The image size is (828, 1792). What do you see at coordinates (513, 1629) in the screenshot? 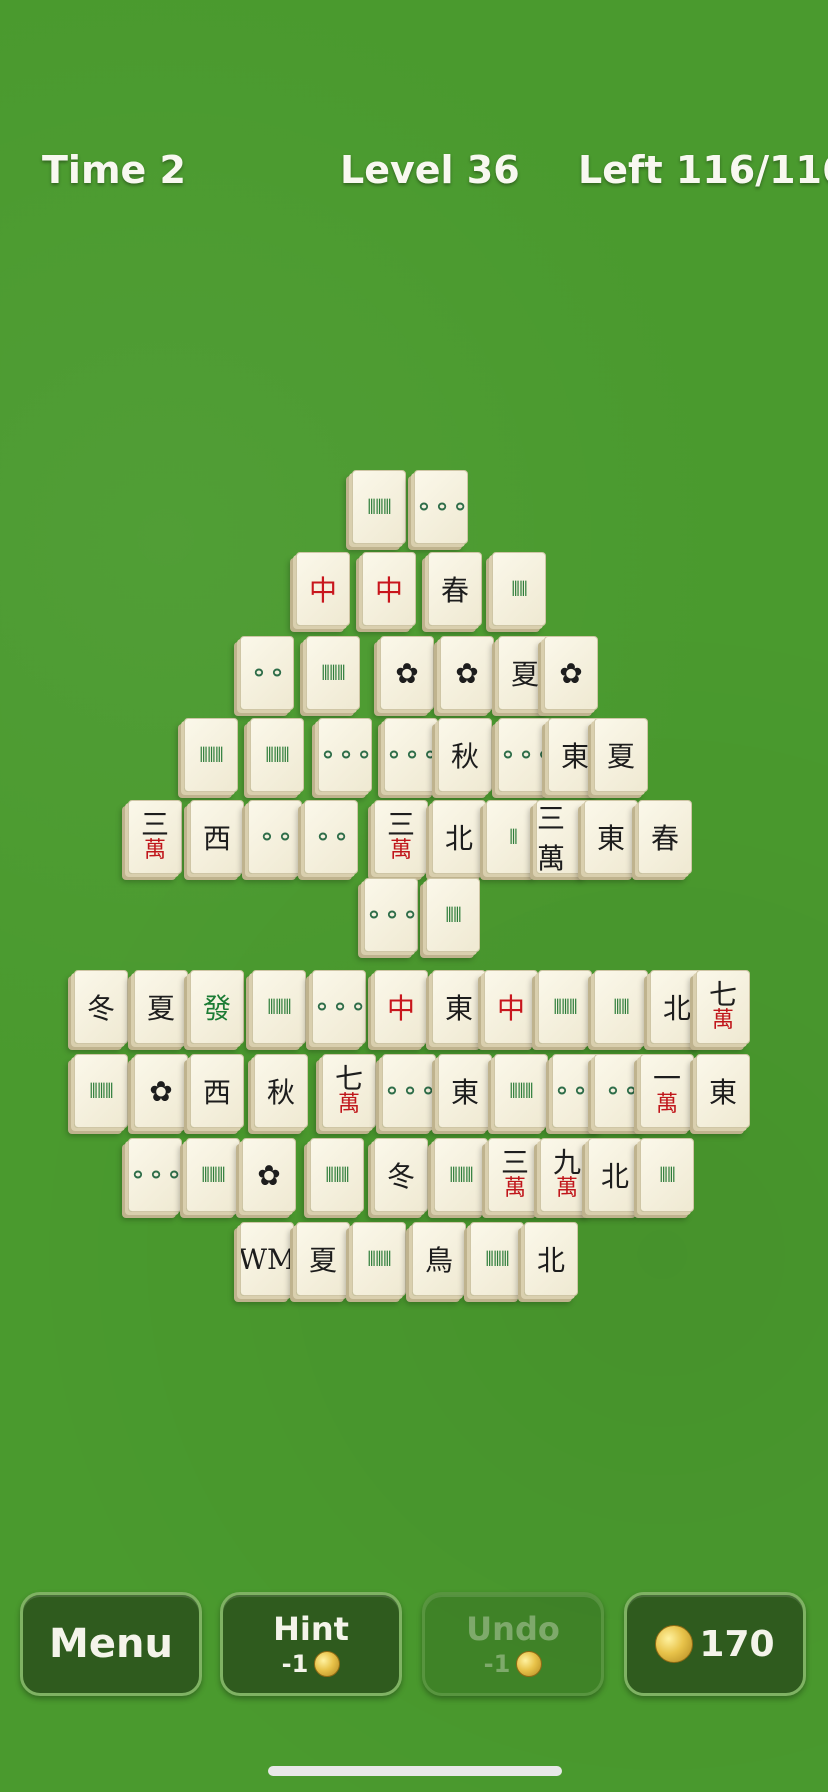
I see `undo-label: Undo` at bounding box center [513, 1629].